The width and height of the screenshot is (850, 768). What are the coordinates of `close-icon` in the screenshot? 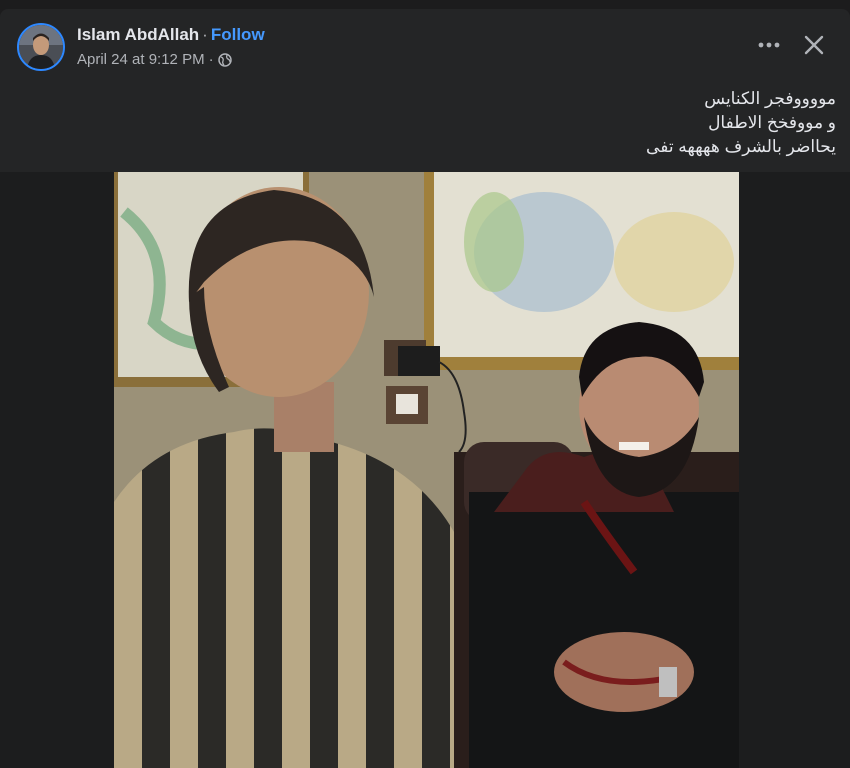 It's located at (814, 45).